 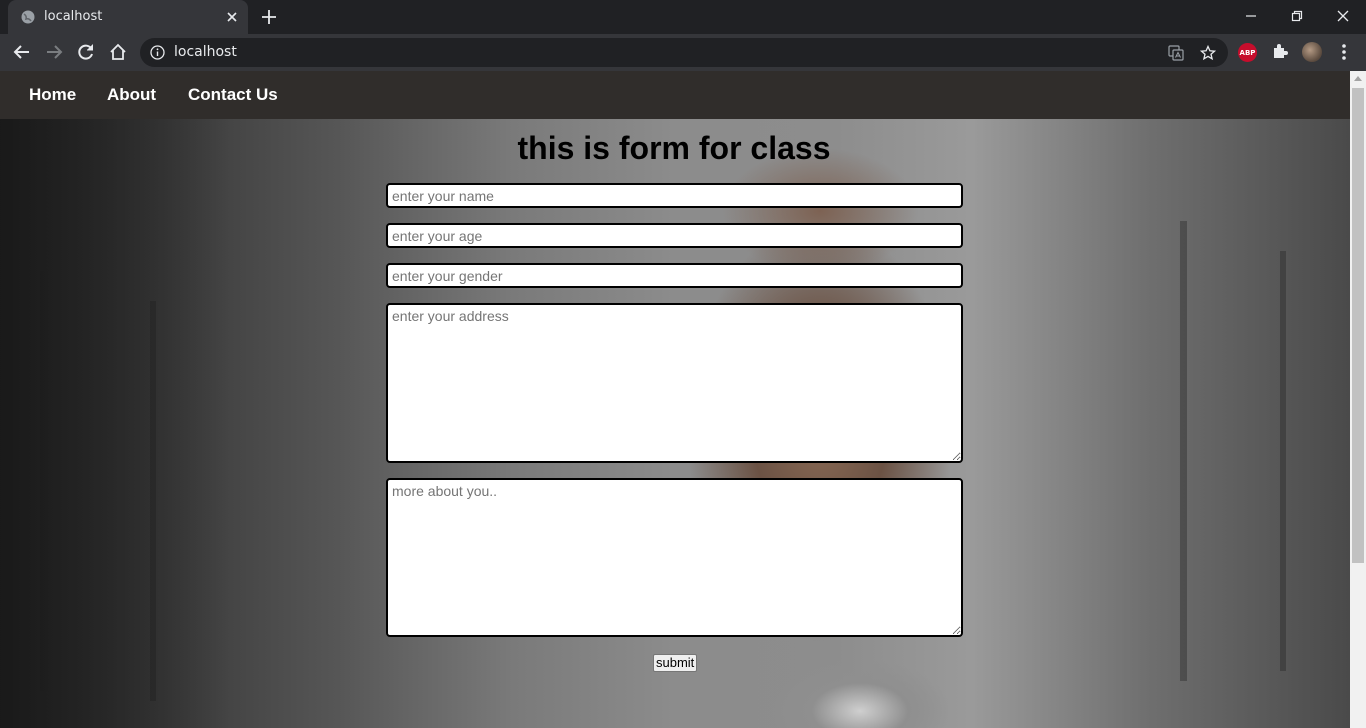 I want to click on nav-home-link: Home, so click(x=52, y=95).